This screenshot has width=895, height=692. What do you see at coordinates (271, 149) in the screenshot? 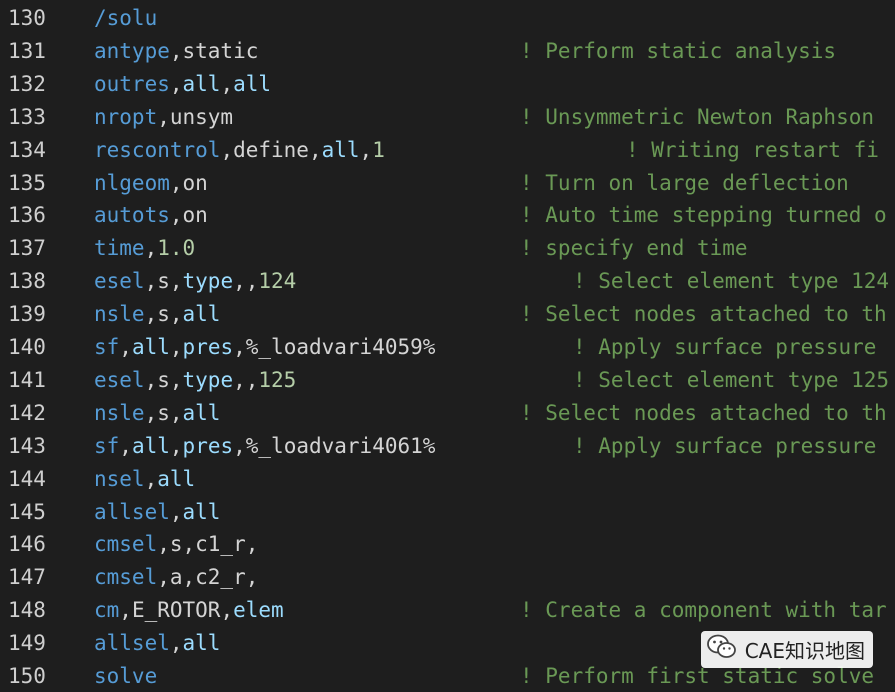
I see `code-token: ,define,` at bounding box center [271, 149].